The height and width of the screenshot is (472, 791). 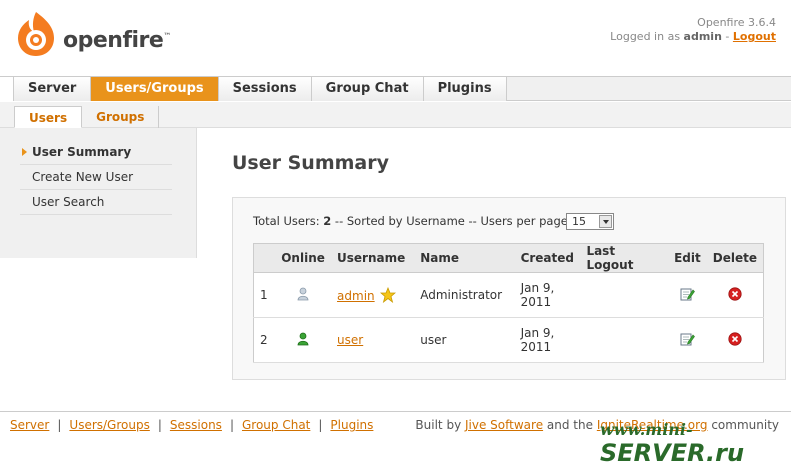 What do you see at coordinates (53, 89) in the screenshot?
I see `tab-server: Server` at bounding box center [53, 89].